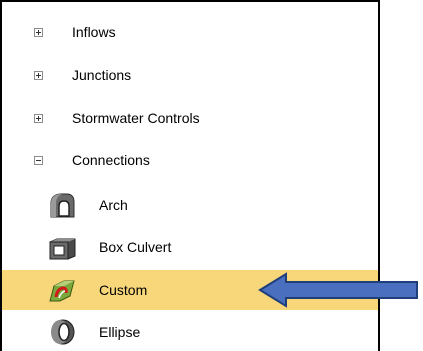  I want to click on tree-item-label: Box Culvert, so click(135, 247).